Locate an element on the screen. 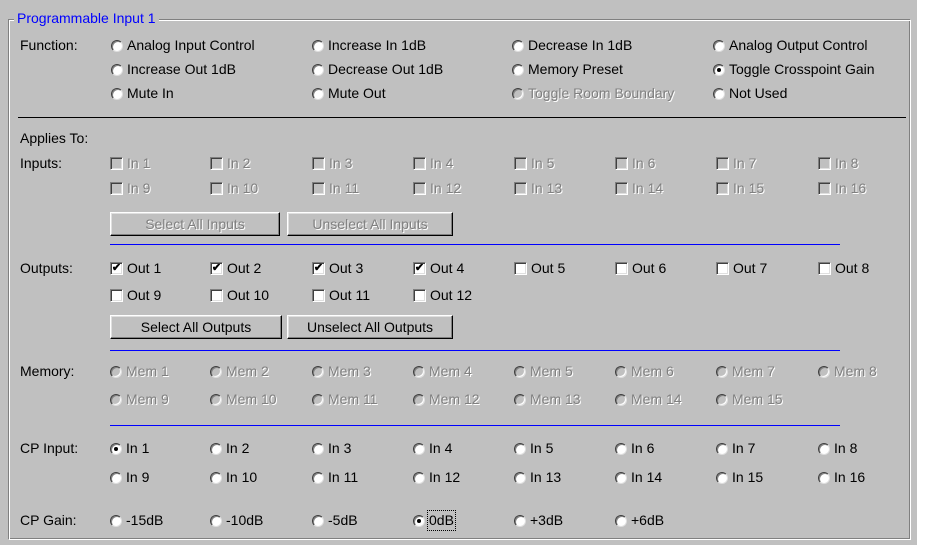  function-option-1: Analog Input Control is located at coordinates (183, 45).